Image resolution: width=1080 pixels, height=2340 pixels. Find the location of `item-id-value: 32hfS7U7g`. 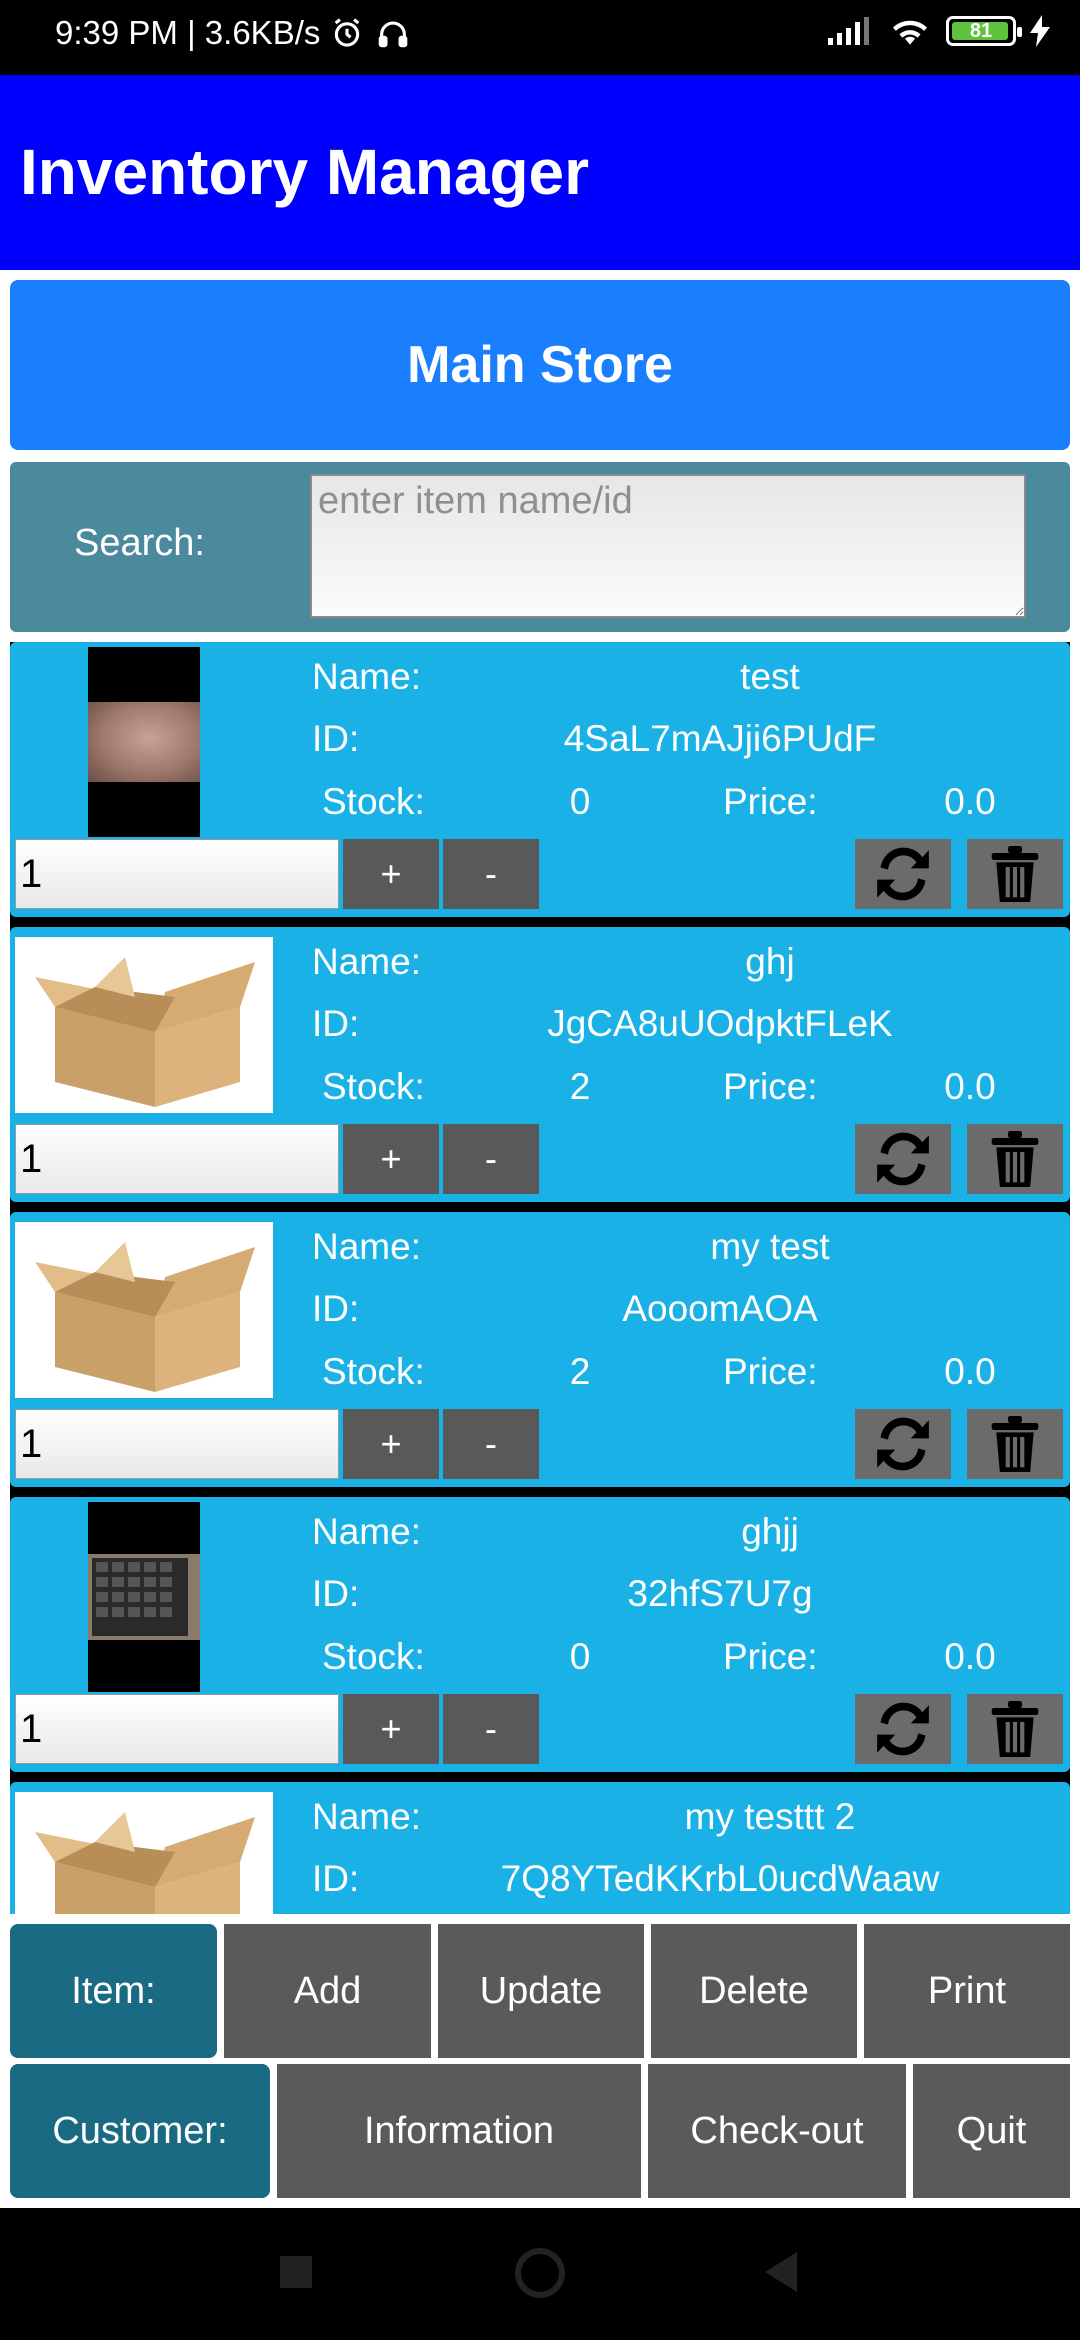

item-id-value: 32hfS7U7g is located at coordinates (720, 1593).